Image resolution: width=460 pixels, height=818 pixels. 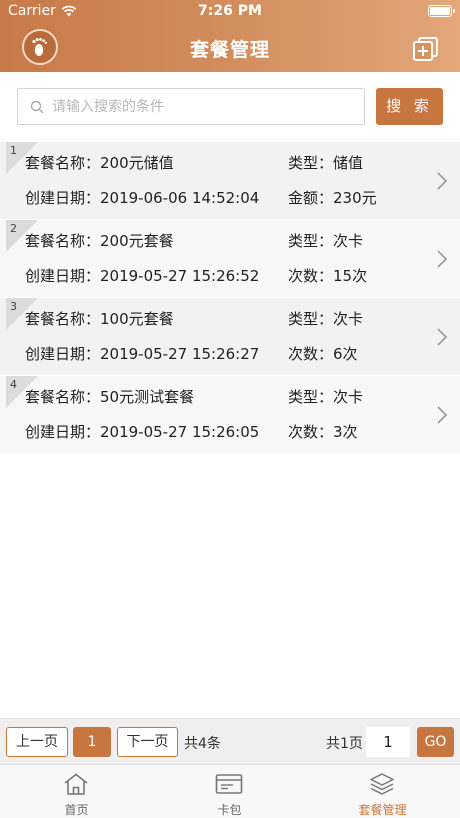 I want to click on package-name: 套餐名称：100元套餐, so click(x=99, y=319).